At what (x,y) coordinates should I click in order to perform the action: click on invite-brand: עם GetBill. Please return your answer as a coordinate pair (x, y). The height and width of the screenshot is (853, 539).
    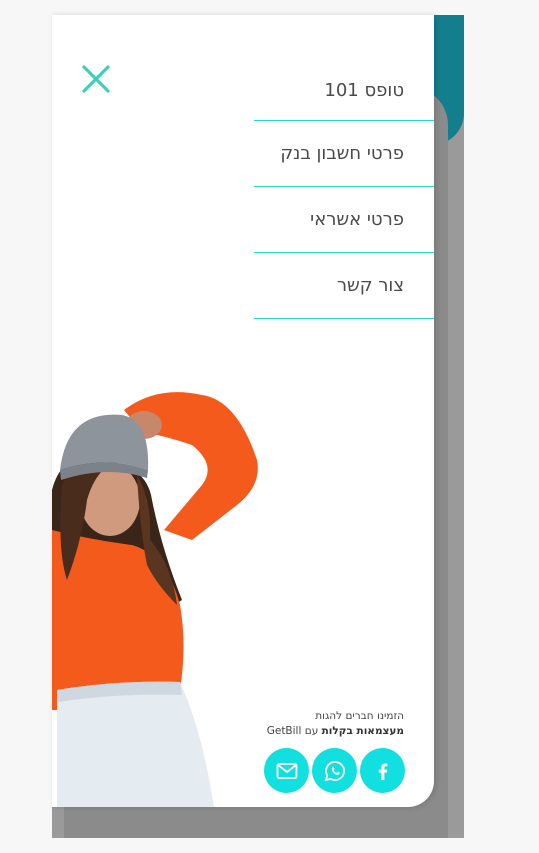
    Looking at the image, I should click on (294, 731).